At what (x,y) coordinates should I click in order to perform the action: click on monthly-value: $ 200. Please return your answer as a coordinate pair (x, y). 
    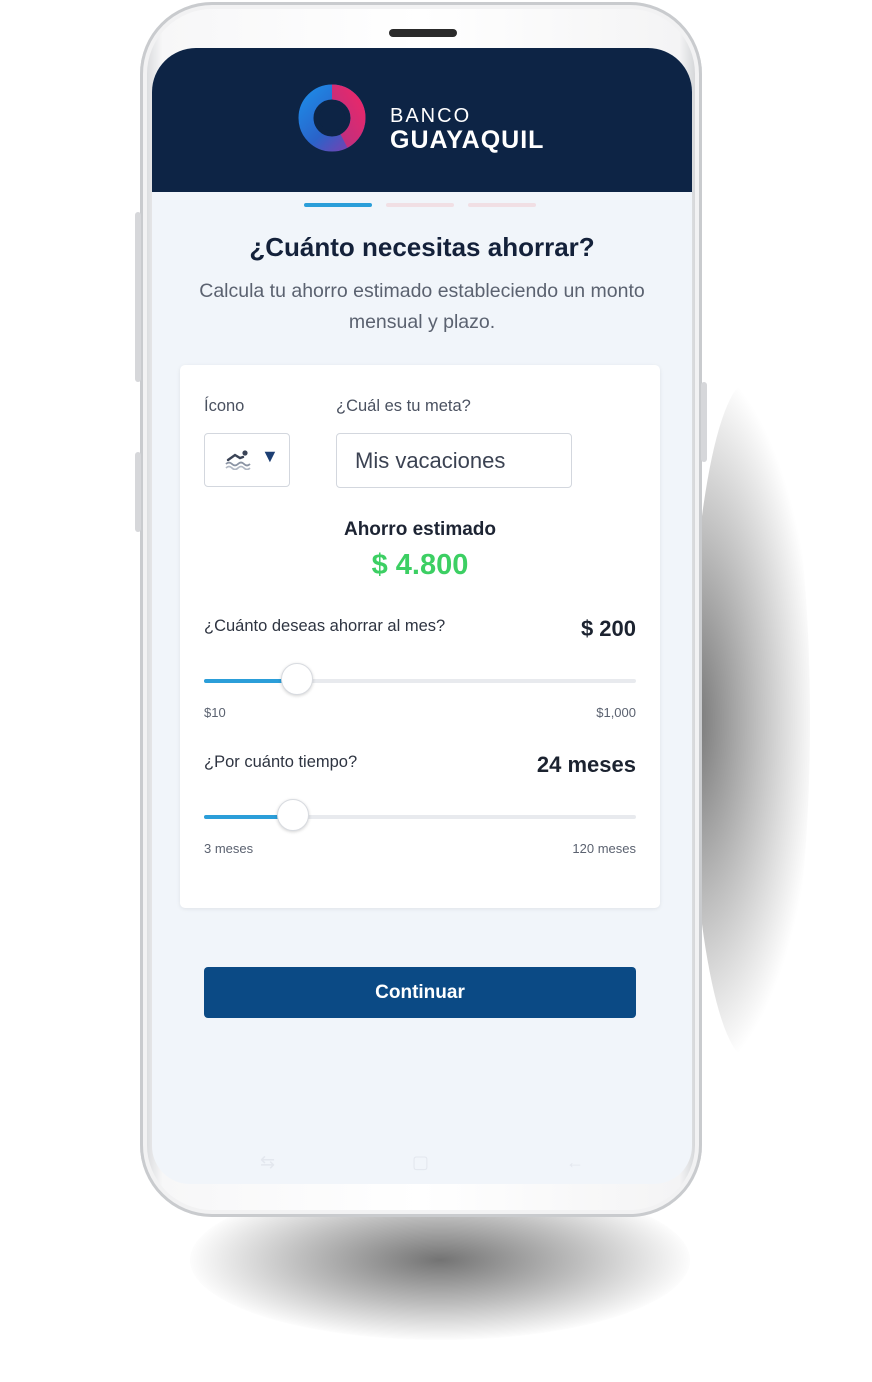
    Looking at the image, I should click on (608, 628).